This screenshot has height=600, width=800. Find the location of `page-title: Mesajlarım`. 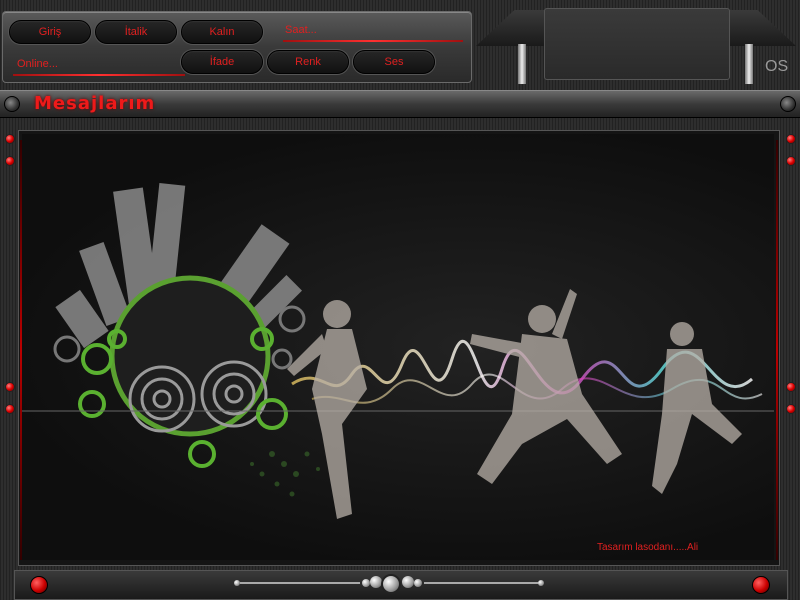

page-title: Mesajlarım is located at coordinates (95, 103).